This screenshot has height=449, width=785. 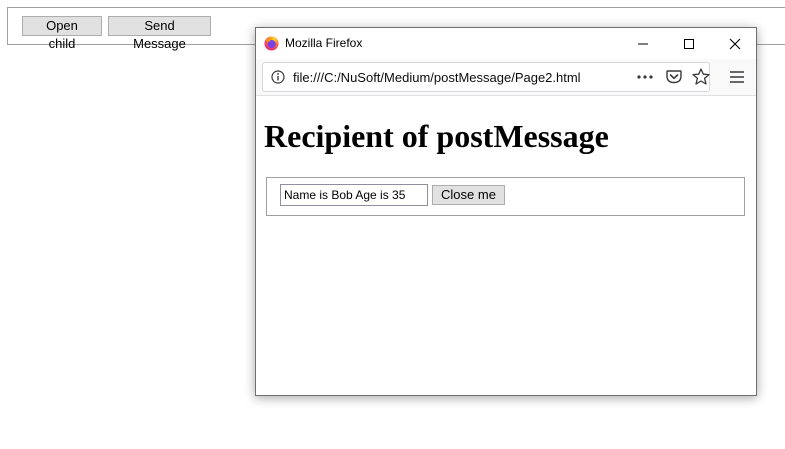 What do you see at coordinates (271, 43) in the screenshot?
I see `firefox-logo-icon` at bounding box center [271, 43].